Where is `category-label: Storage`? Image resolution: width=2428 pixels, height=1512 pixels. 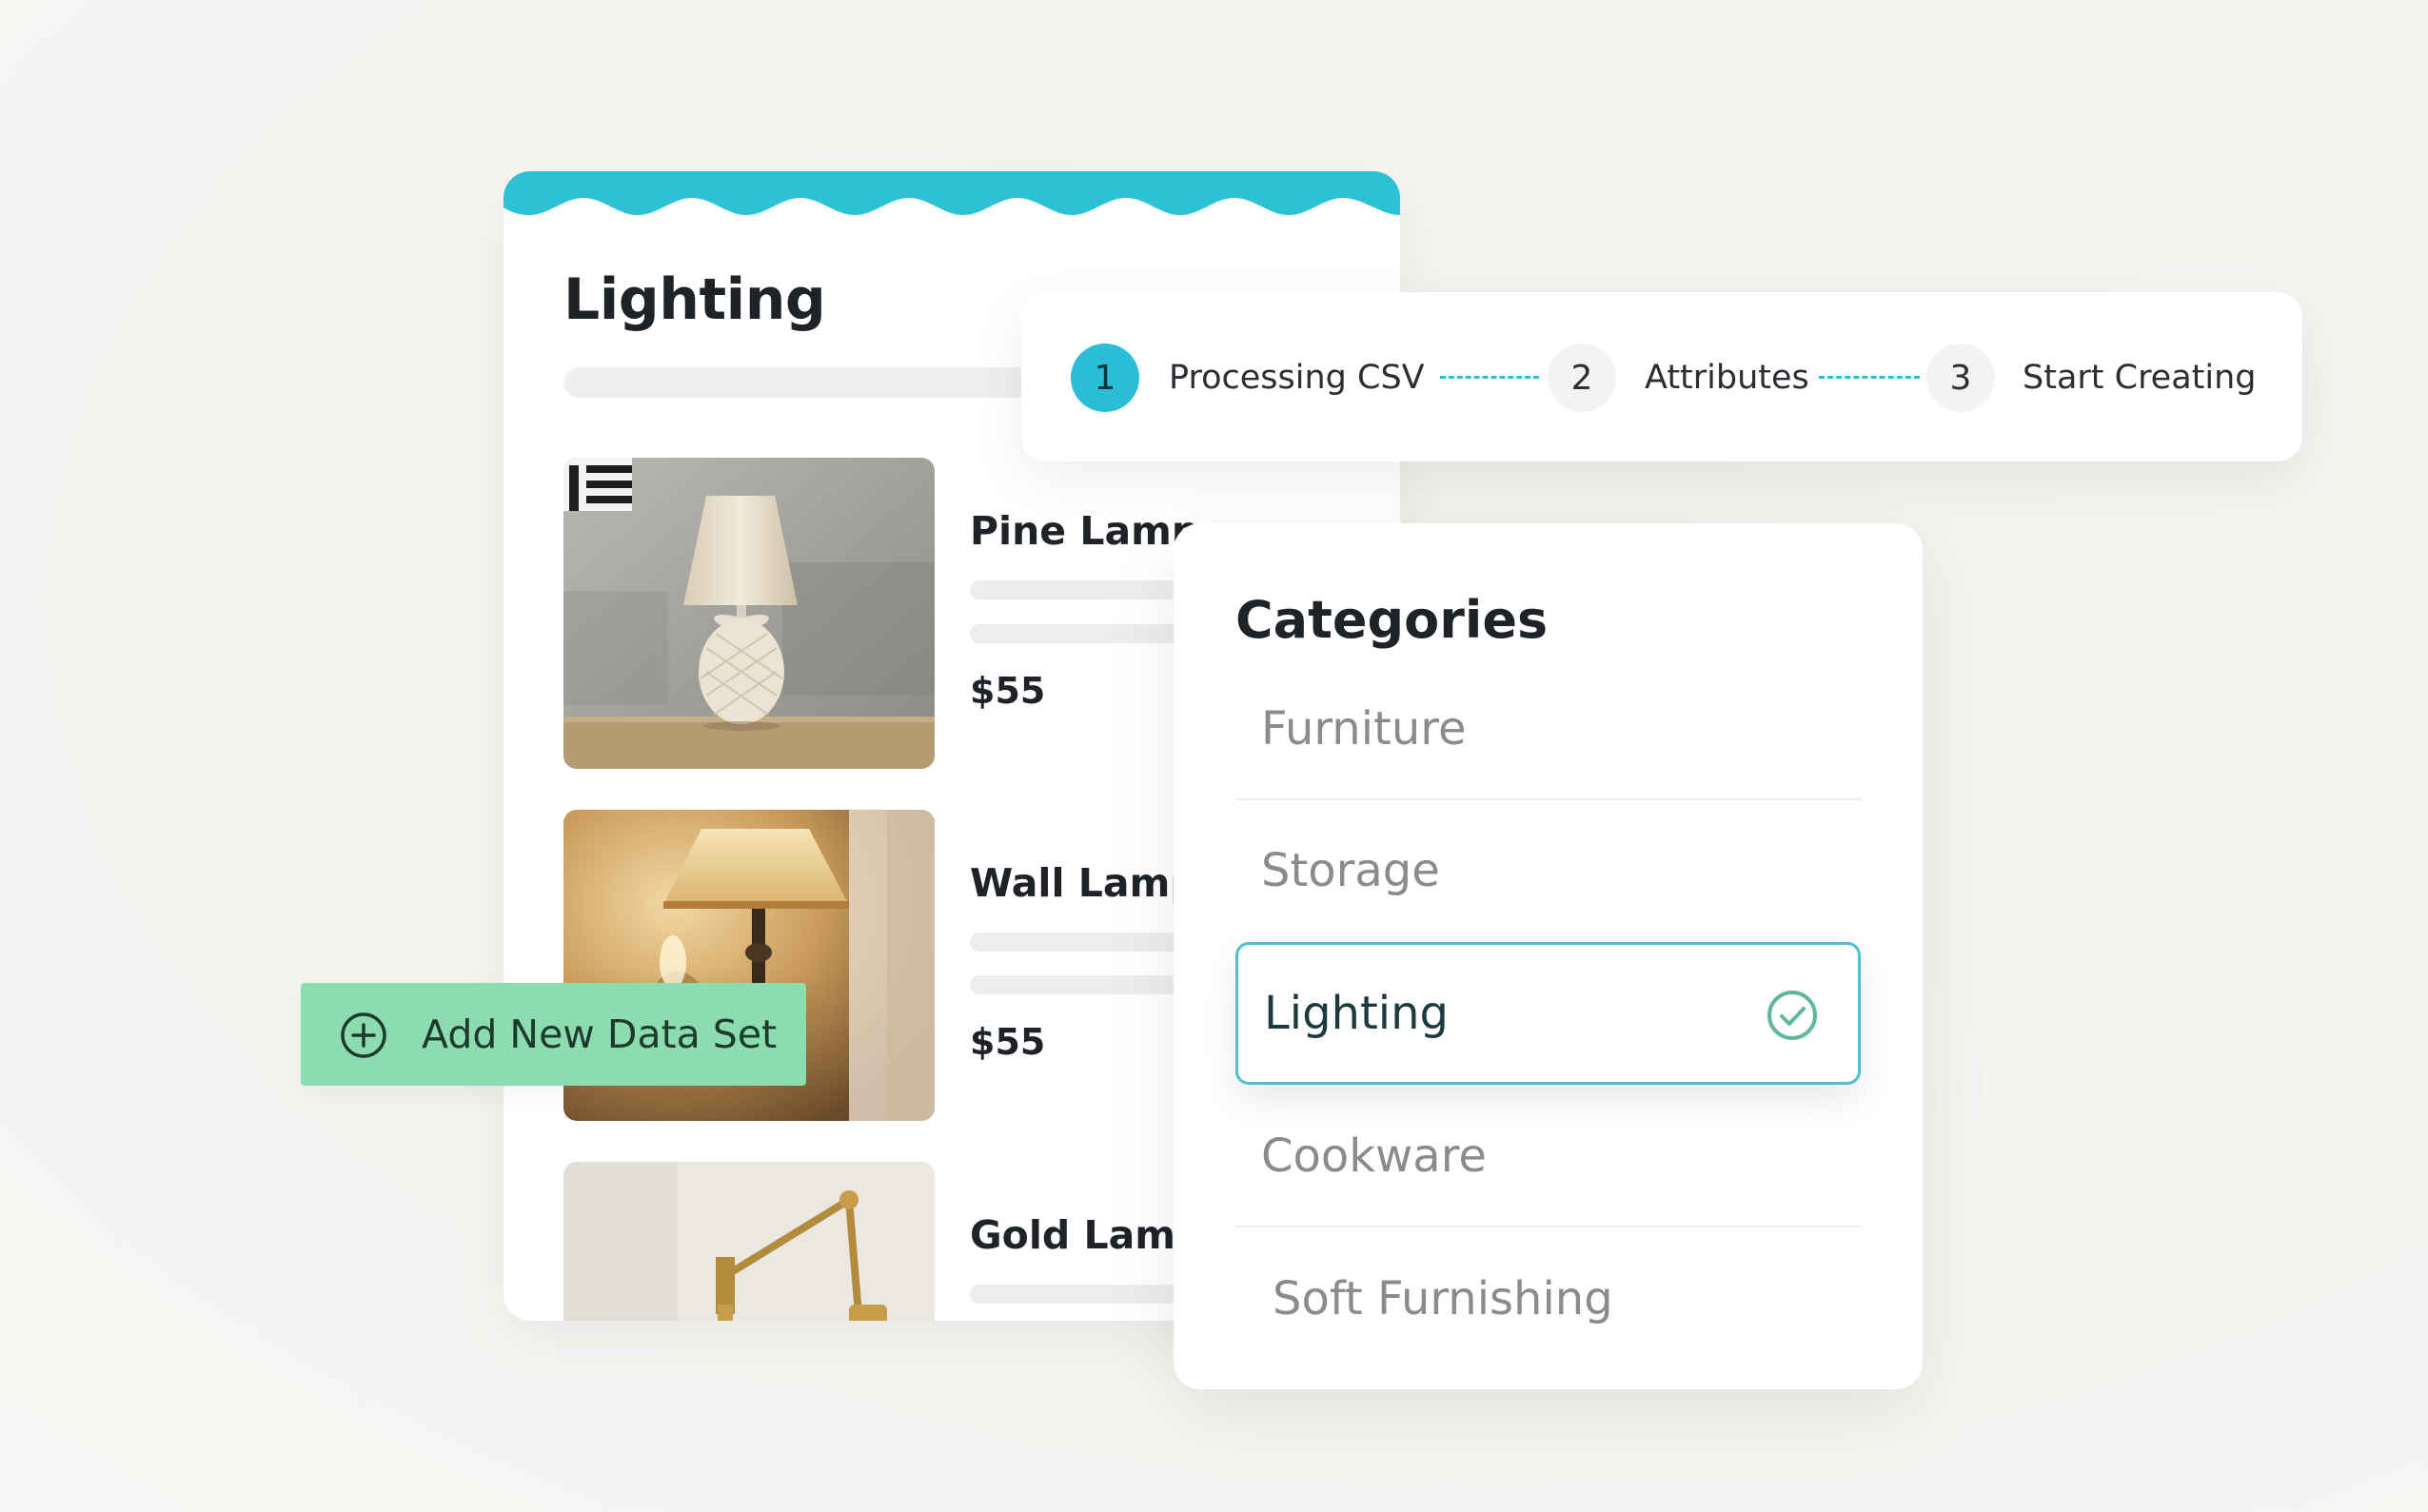
category-label: Storage is located at coordinates (1350, 870).